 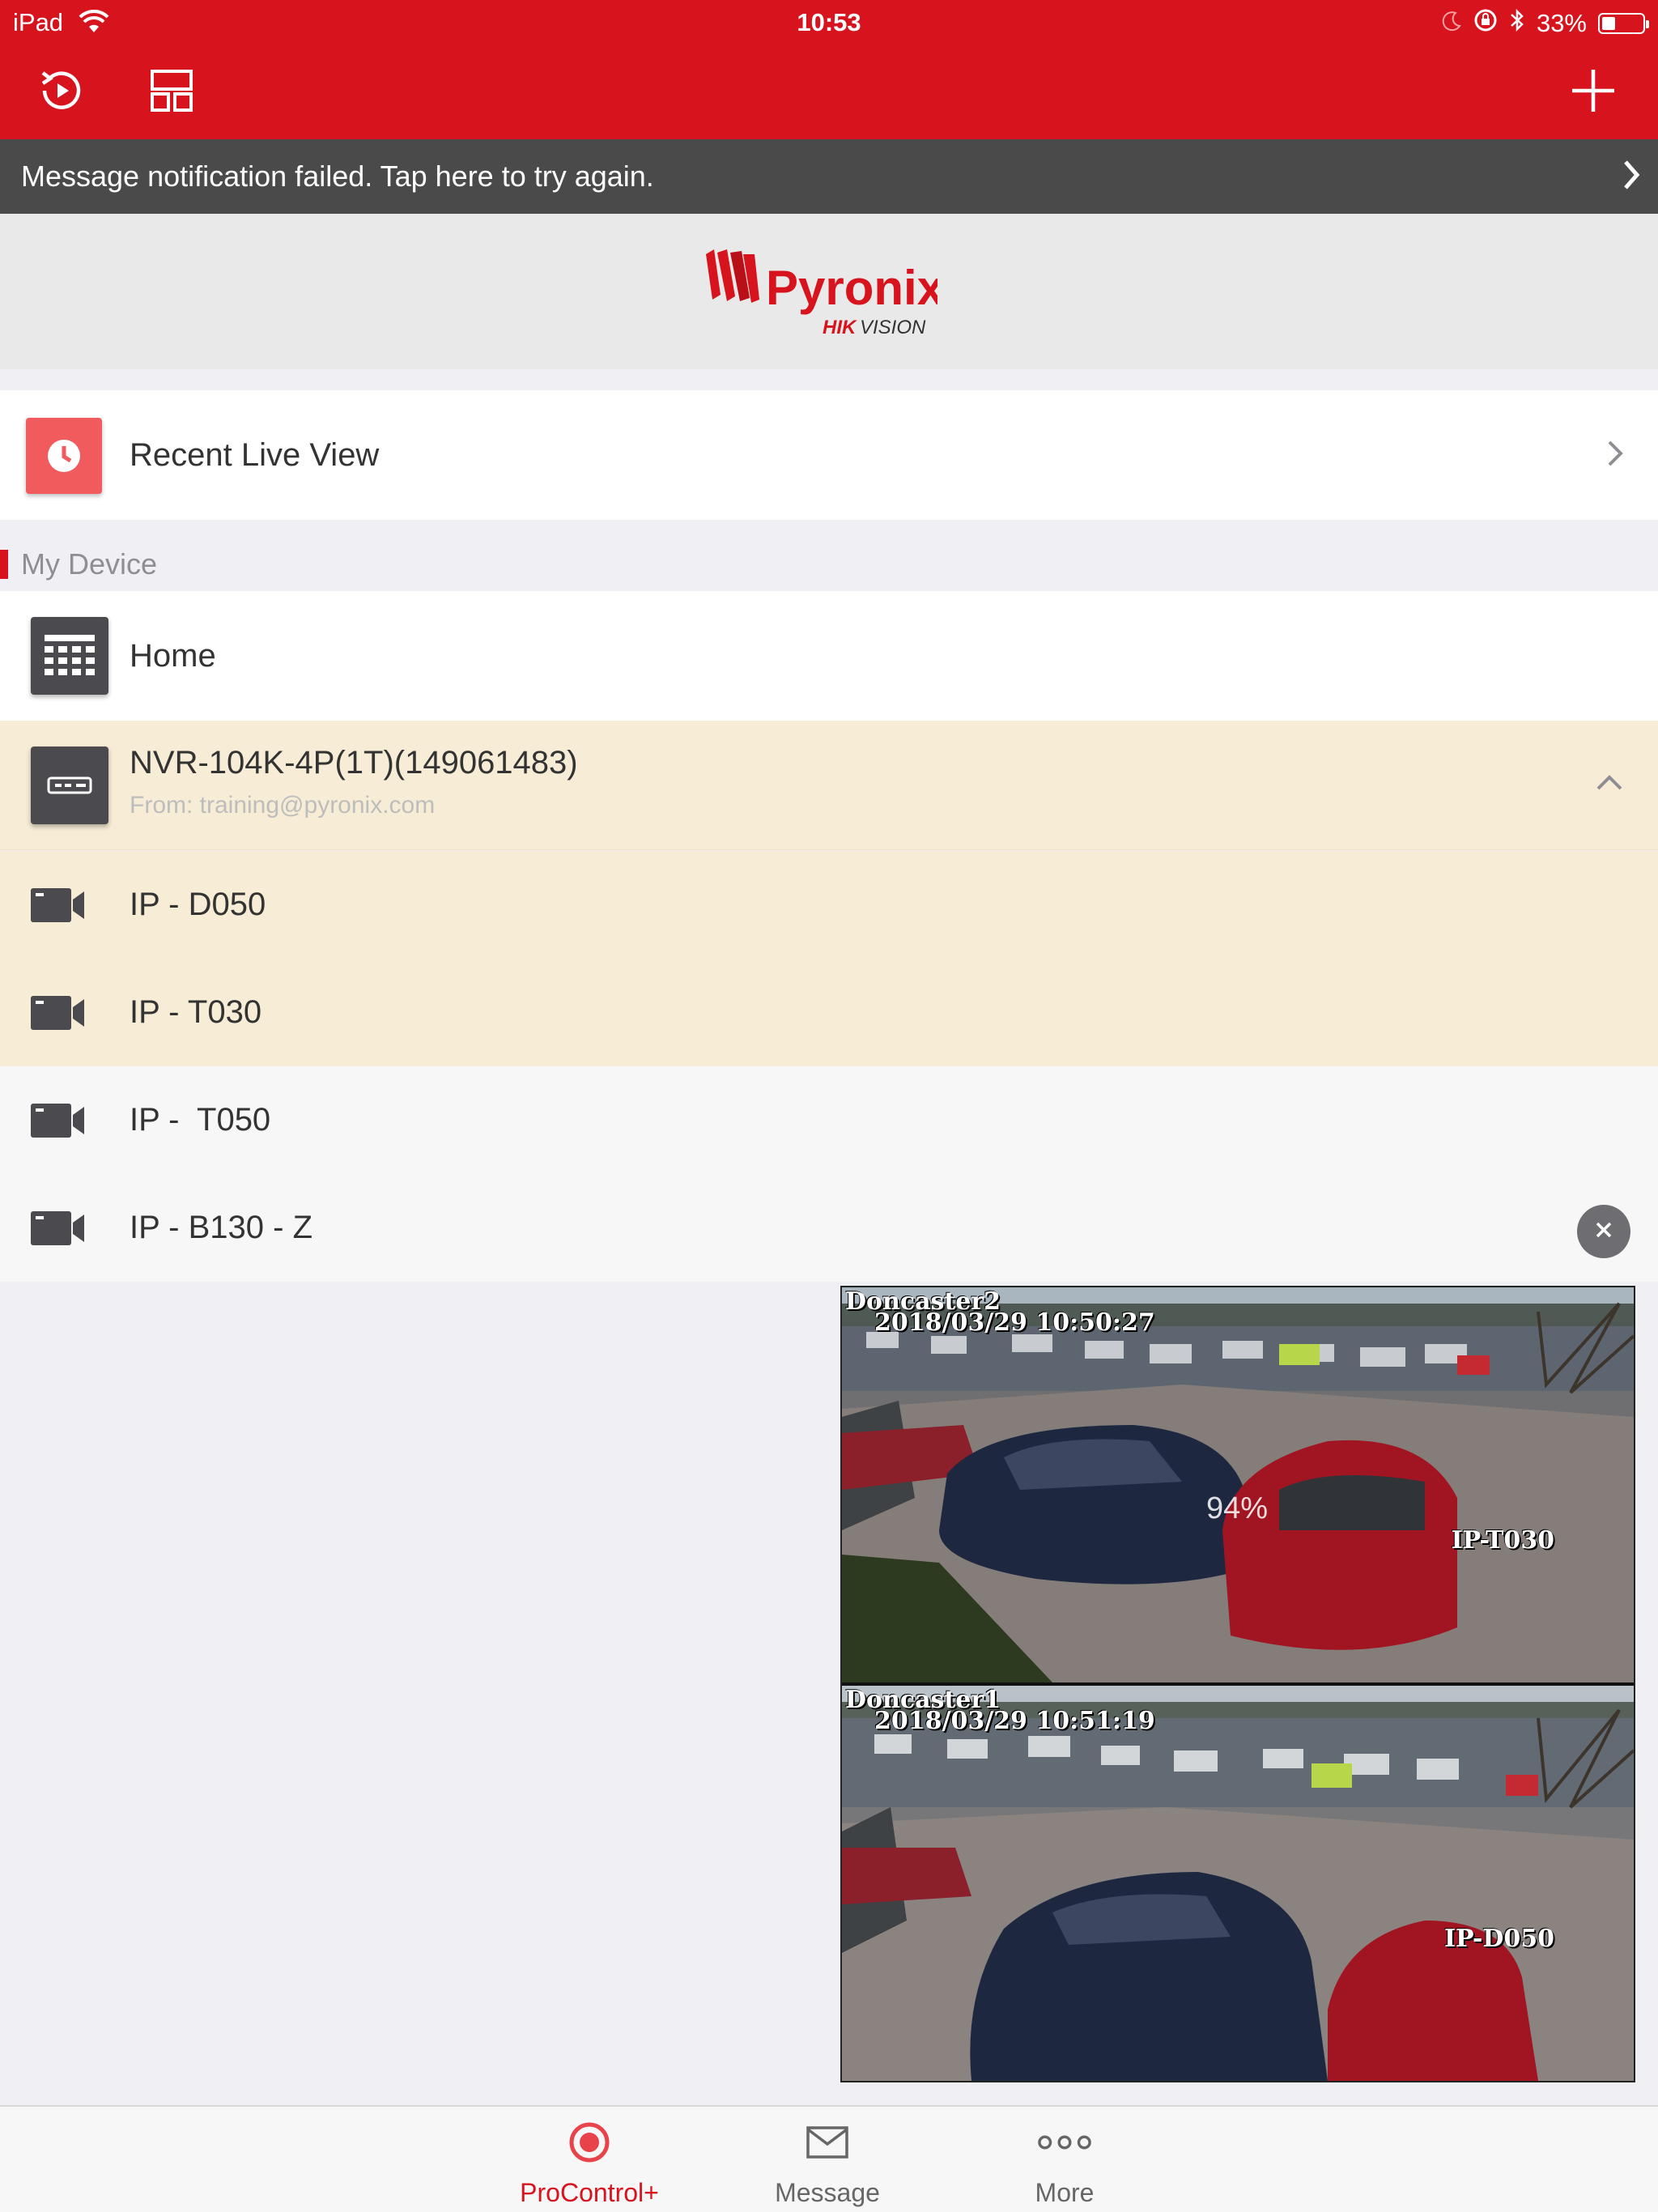 What do you see at coordinates (1014, 1322) in the screenshot?
I see `feed-timestamp: 2018/03/29 10:50:27` at bounding box center [1014, 1322].